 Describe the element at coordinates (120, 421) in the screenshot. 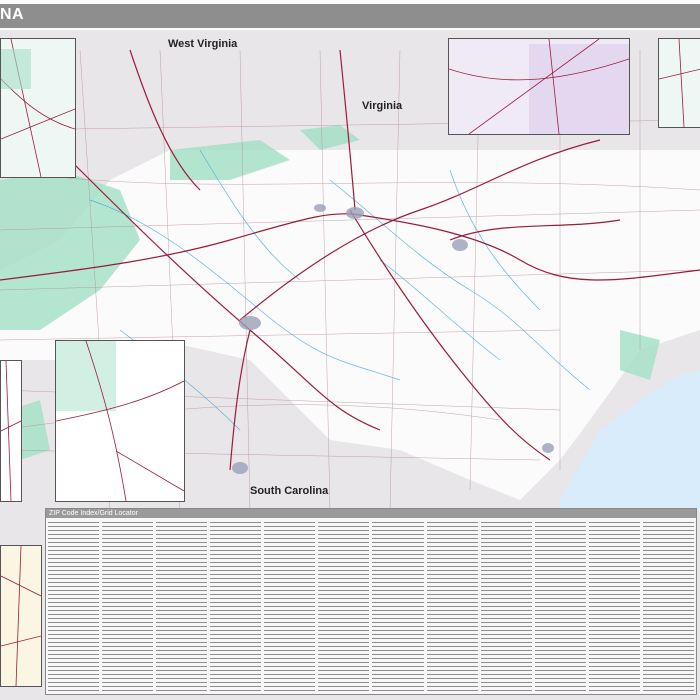

I see `inset-map-south` at that location.